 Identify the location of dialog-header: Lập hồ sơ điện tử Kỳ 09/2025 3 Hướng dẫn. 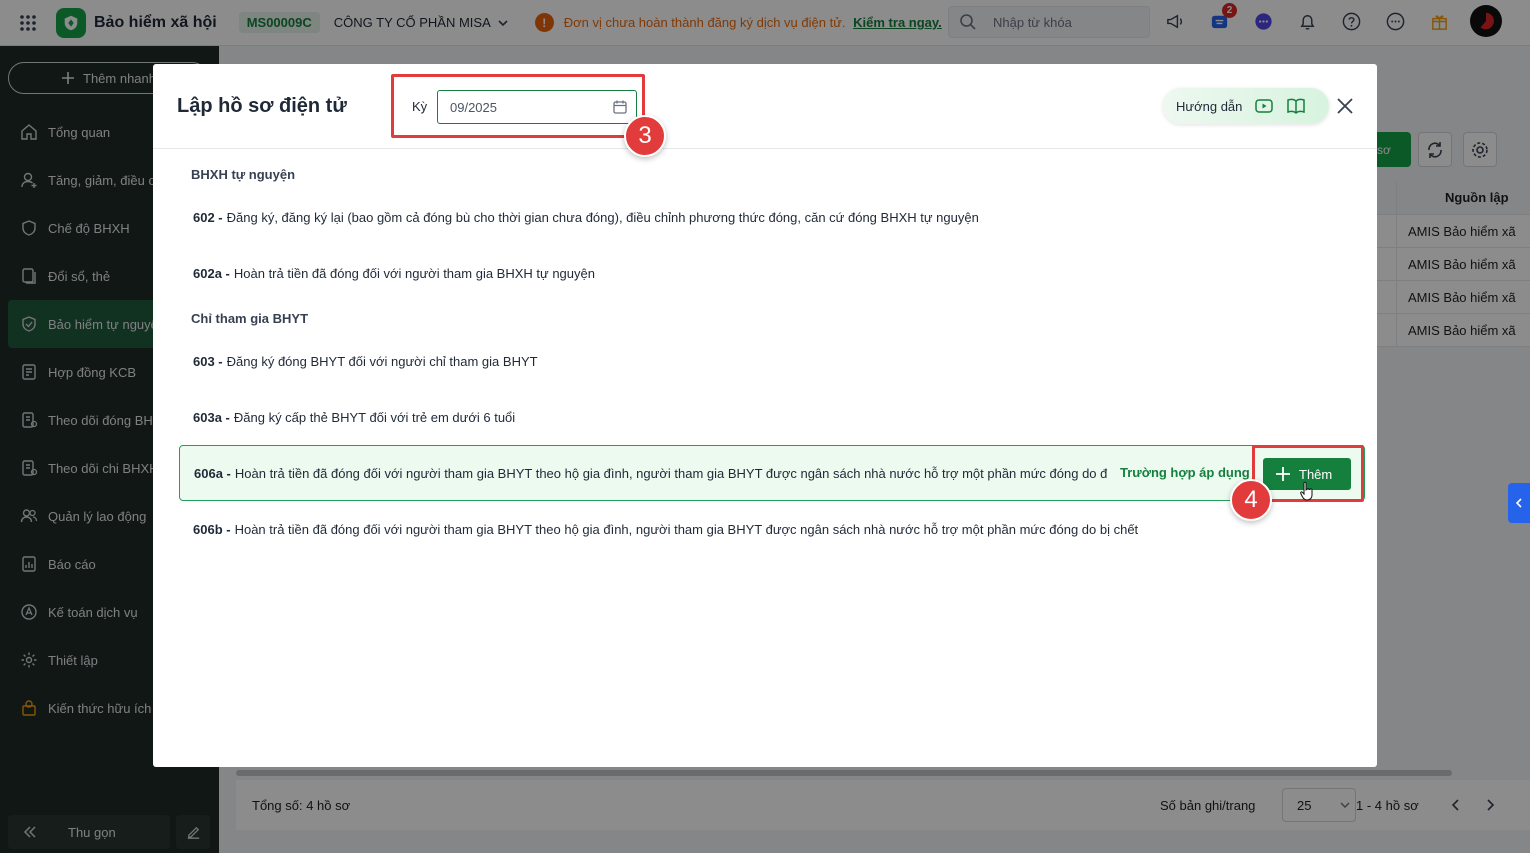
(765, 110).